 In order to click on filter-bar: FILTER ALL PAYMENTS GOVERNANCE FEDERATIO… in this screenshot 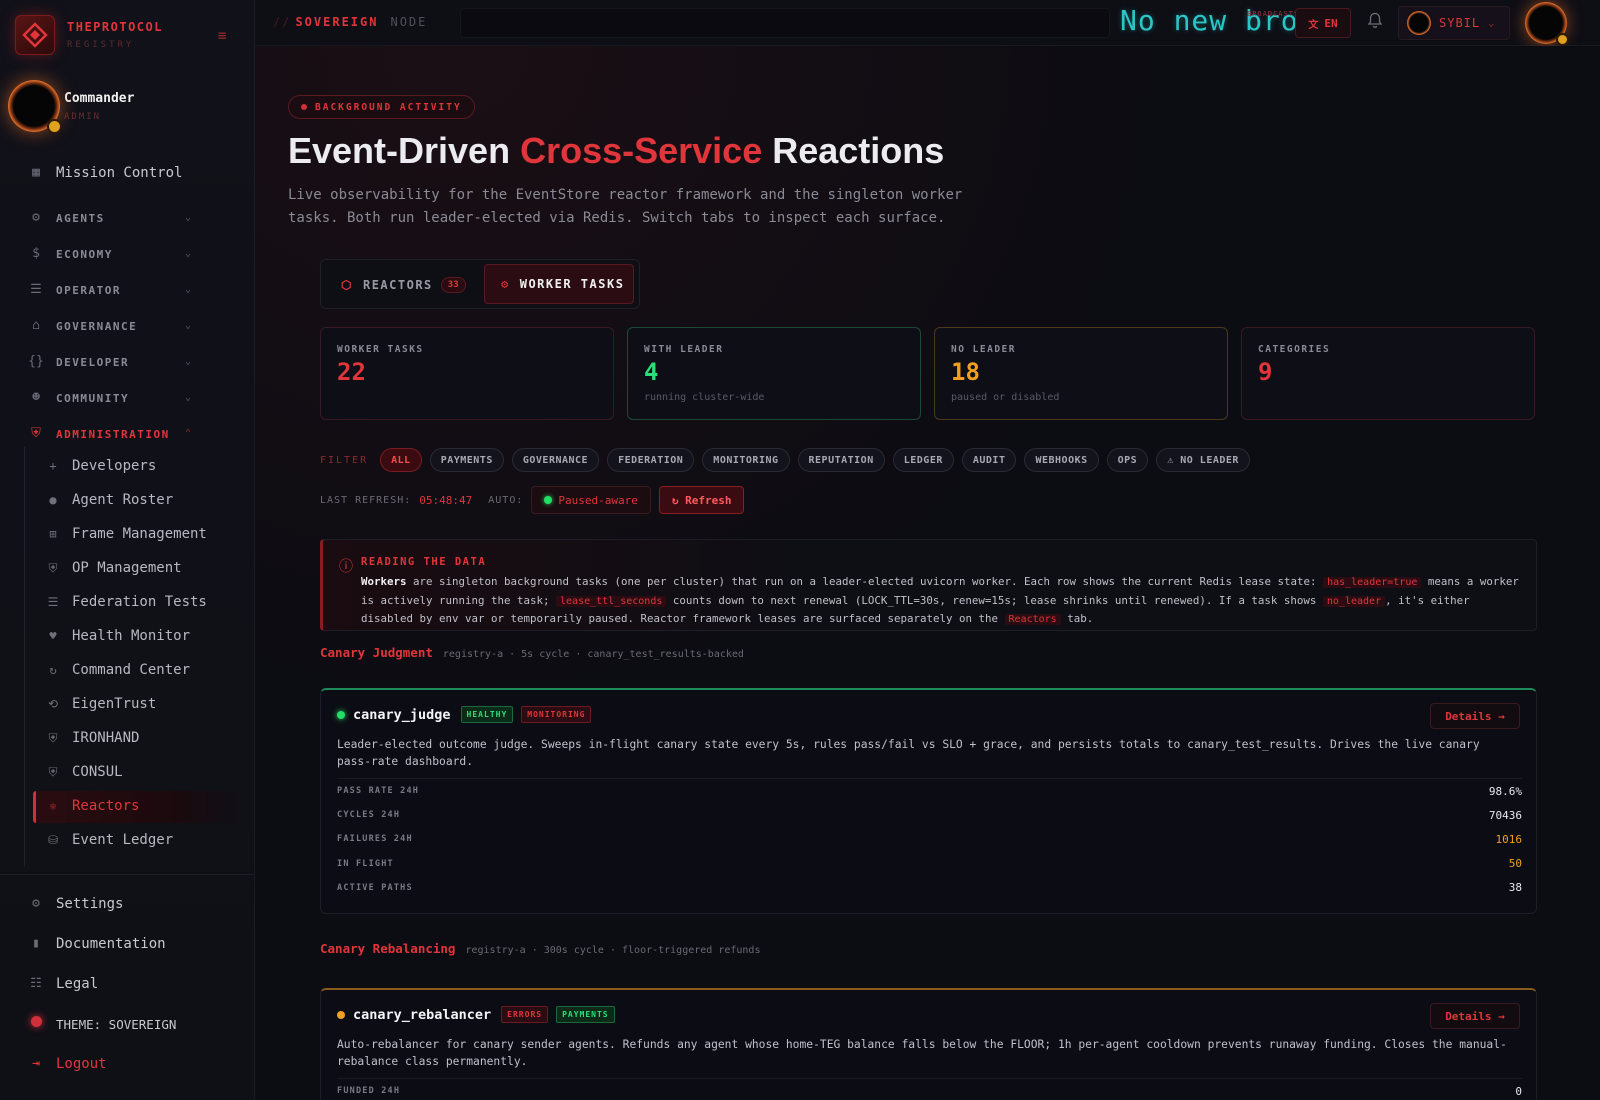, I will do `click(789, 460)`.